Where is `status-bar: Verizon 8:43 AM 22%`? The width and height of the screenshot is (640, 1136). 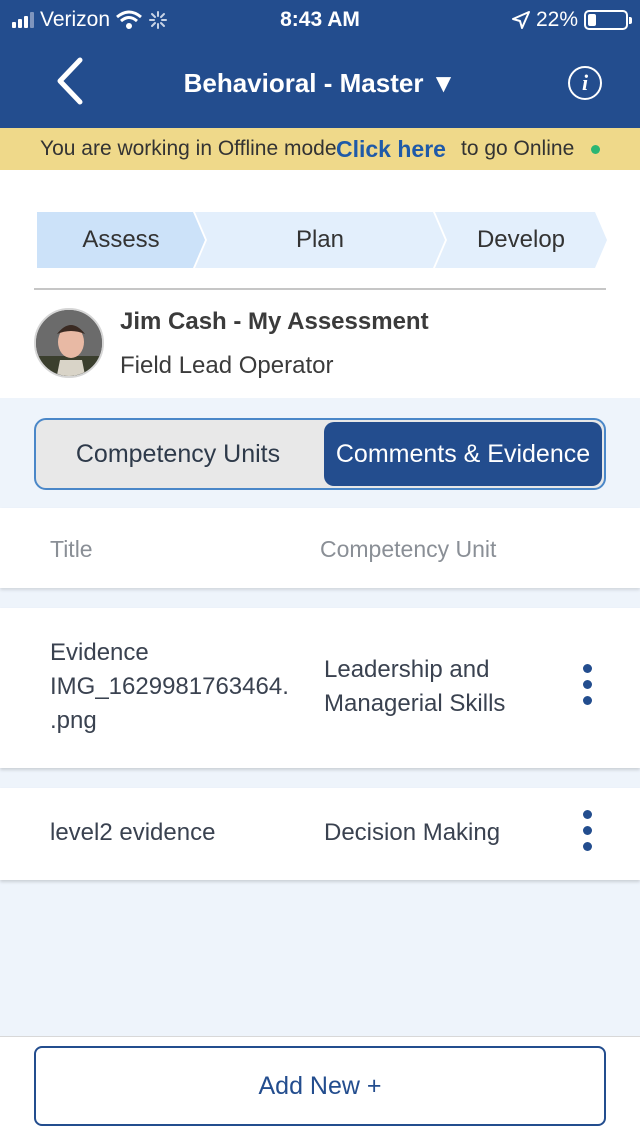
status-bar: Verizon 8:43 AM 22% is located at coordinates (320, 20).